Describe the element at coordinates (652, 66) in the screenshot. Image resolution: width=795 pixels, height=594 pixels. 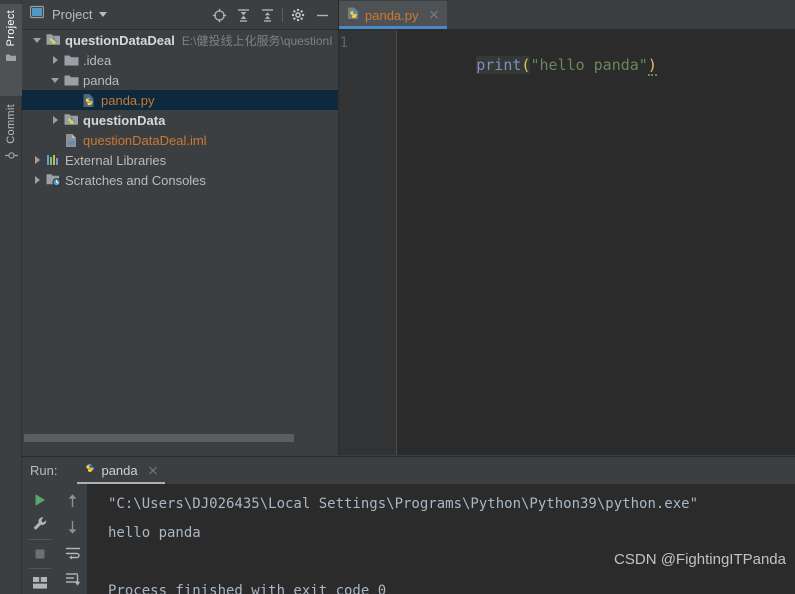
I see `code-token-close-paren: )` at that location.